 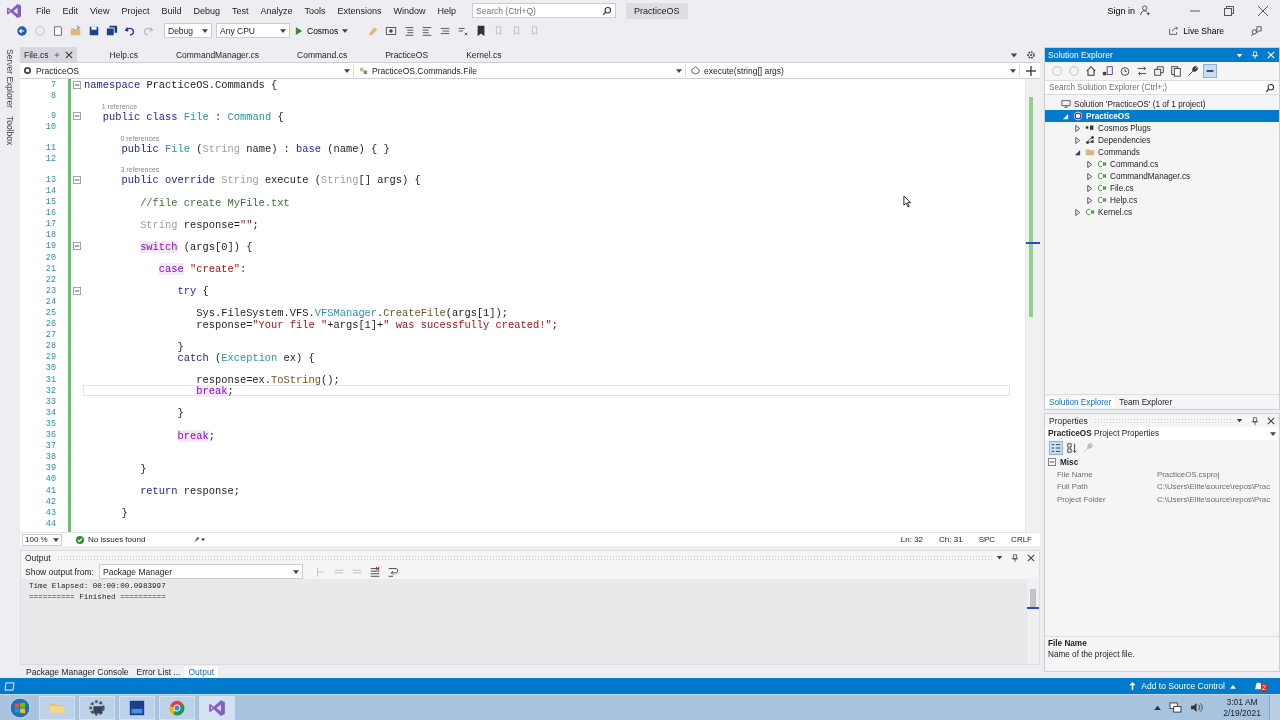 What do you see at coordinates (253, 30) in the screenshot?
I see `platform-dropdown: Any CPU` at bounding box center [253, 30].